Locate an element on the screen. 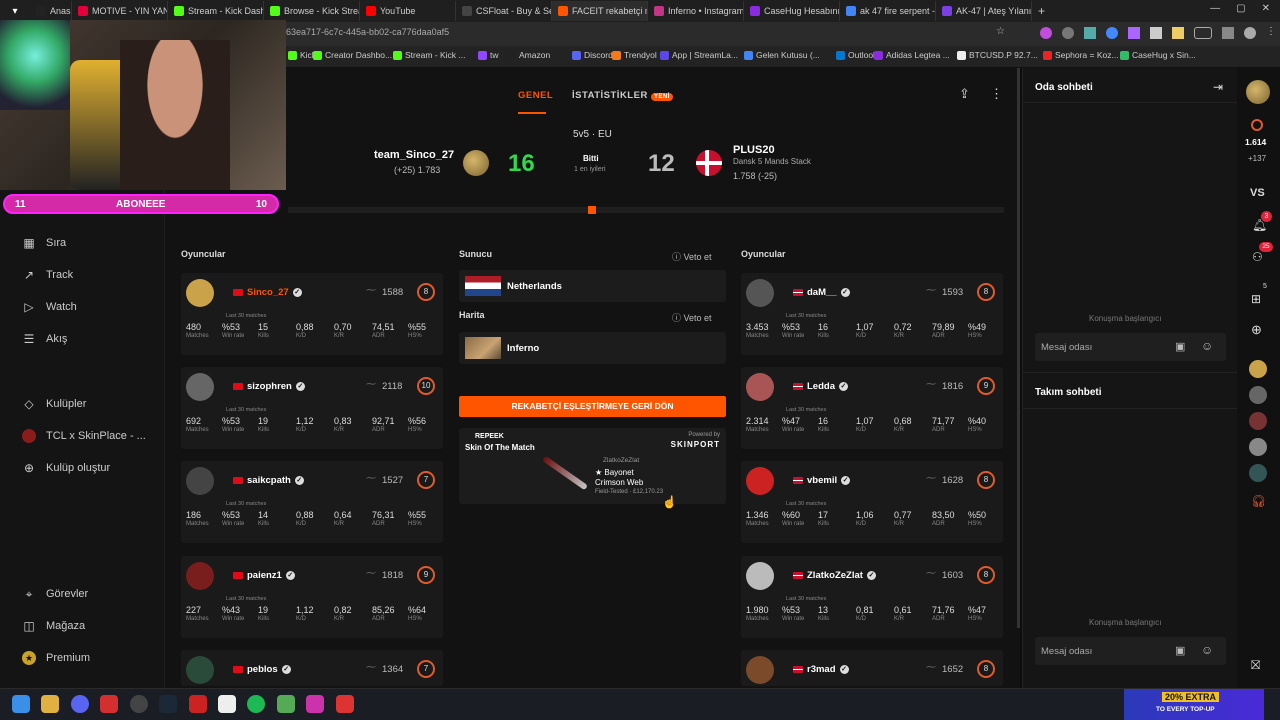 The height and width of the screenshot is (720, 1280). party-icon: ⊞ is located at coordinates (1256, 299).